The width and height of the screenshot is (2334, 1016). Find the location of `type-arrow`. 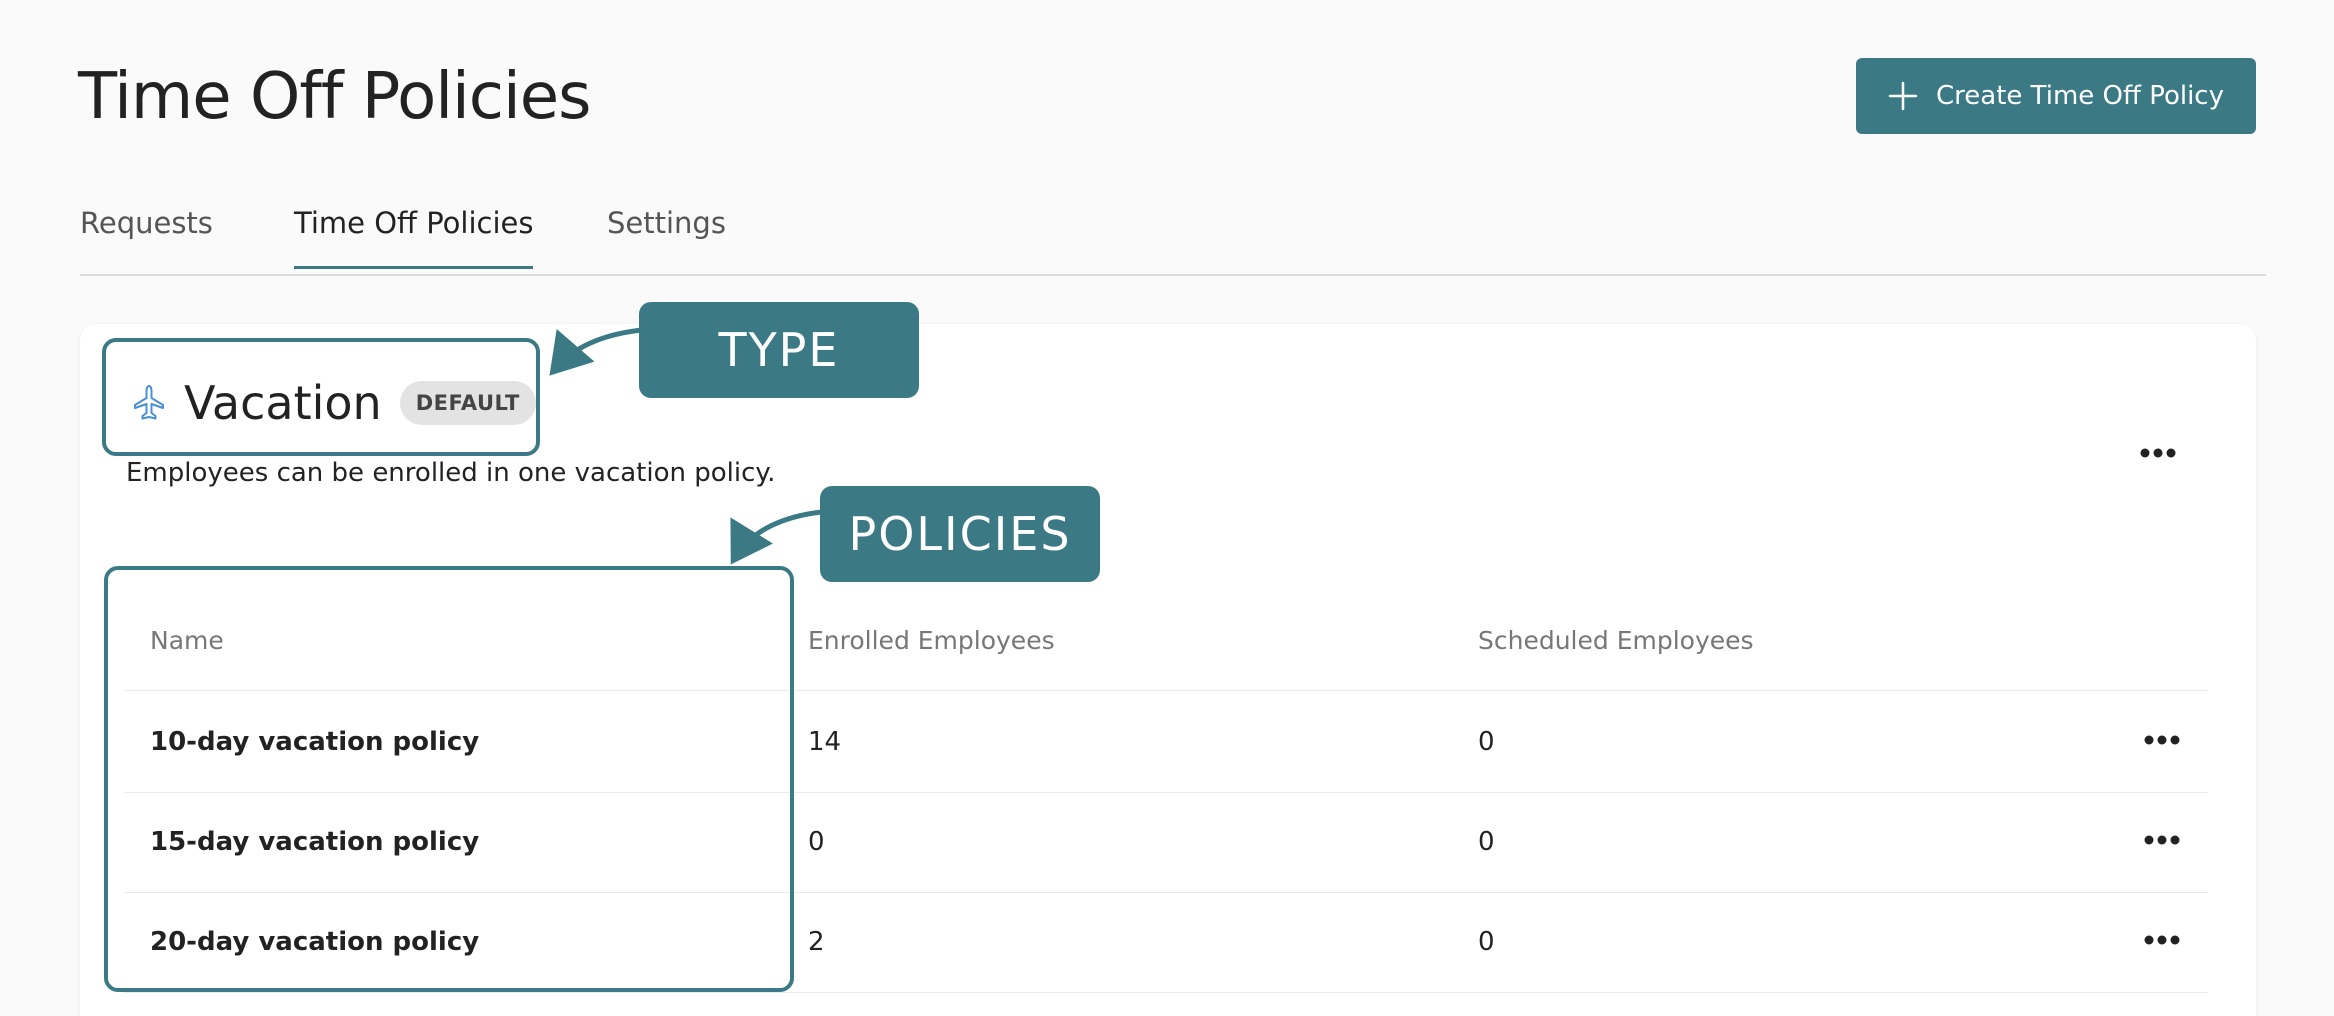

type-arrow is located at coordinates (596, 351).